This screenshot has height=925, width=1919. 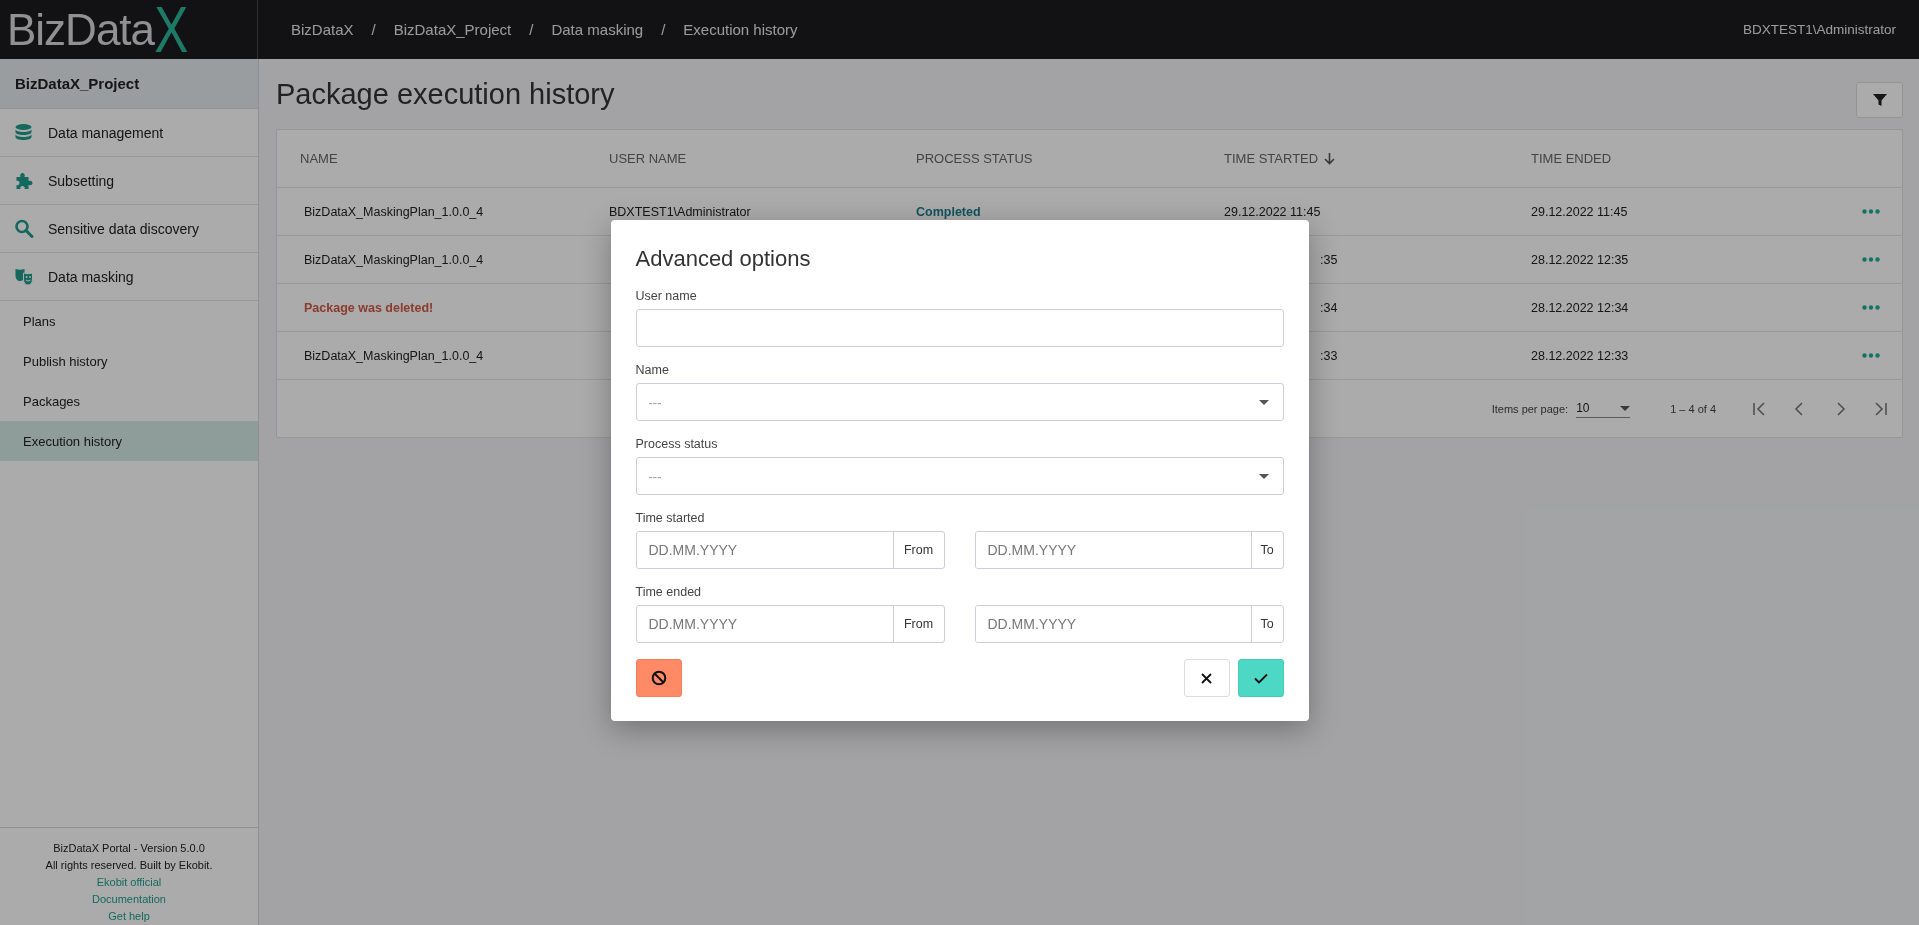 What do you see at coordinates (129, 321) in the screenshot?
I see `sidebar-subitem: Plans` at bounding box center [129, 321].